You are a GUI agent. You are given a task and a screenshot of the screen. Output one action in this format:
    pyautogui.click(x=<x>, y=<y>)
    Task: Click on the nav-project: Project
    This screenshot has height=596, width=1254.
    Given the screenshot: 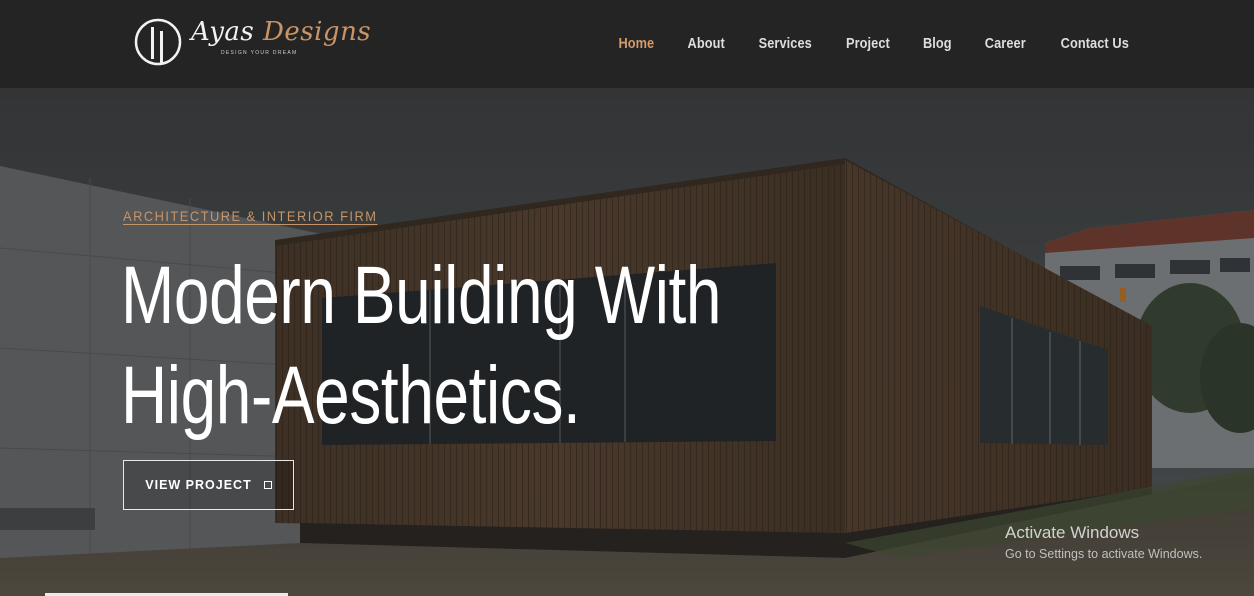 What is the action you would take?
    pyautogui.click(x=868, y=44)
    